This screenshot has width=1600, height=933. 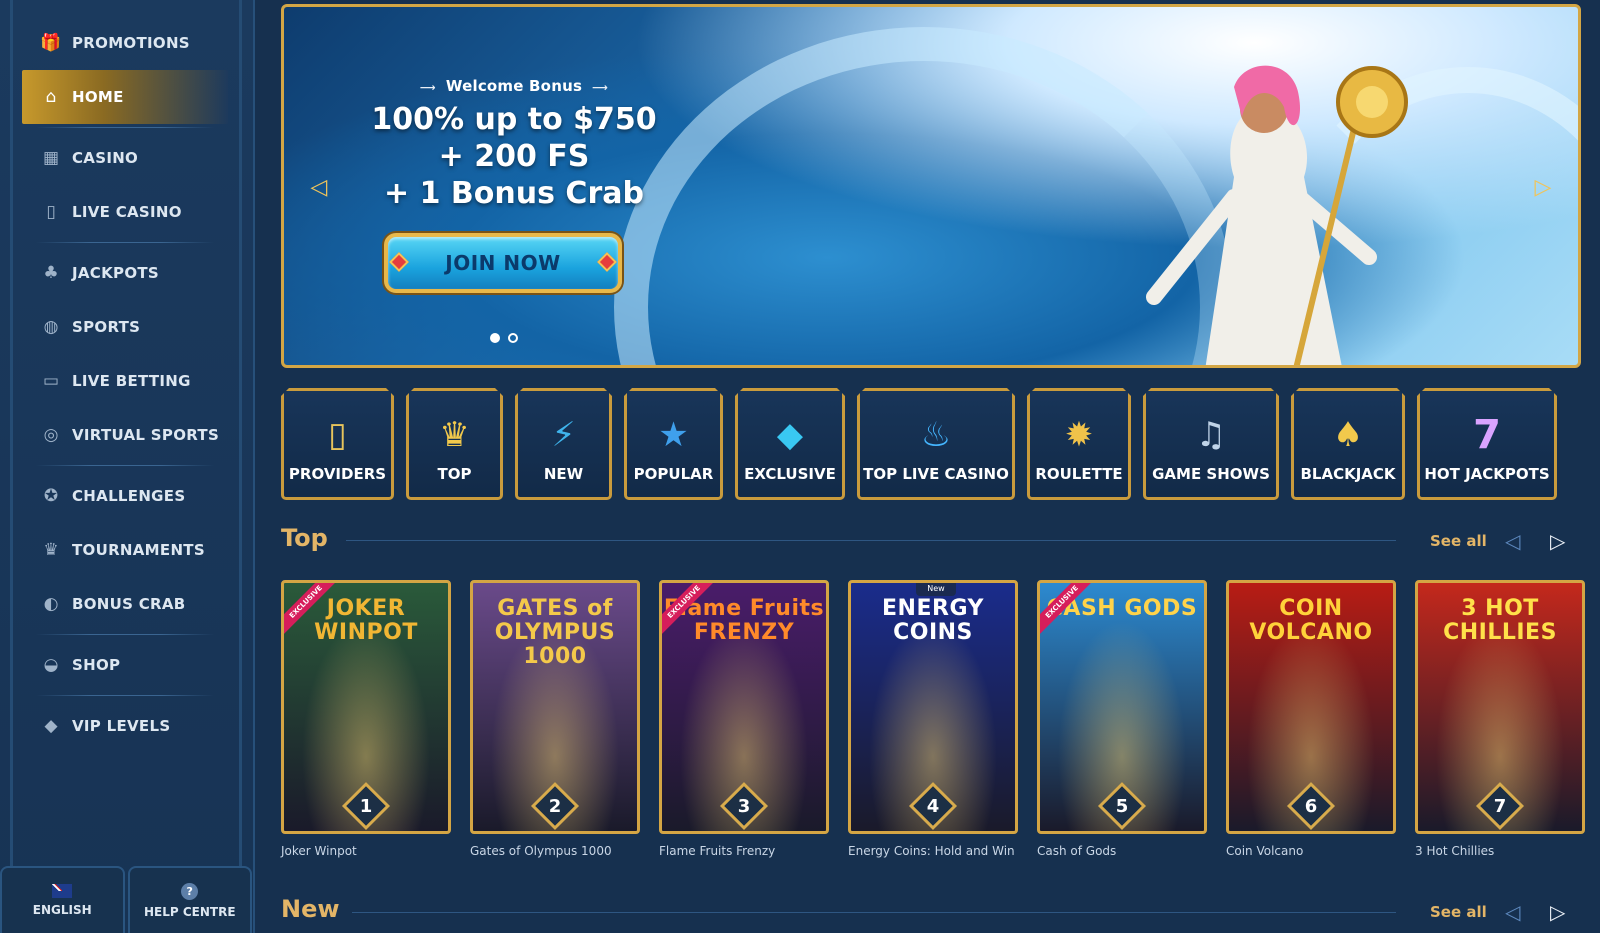 I want to click on game-card: CASH GODS EXCLUSIVE 5 Cash of Gods, so click(x=1122, y=720).